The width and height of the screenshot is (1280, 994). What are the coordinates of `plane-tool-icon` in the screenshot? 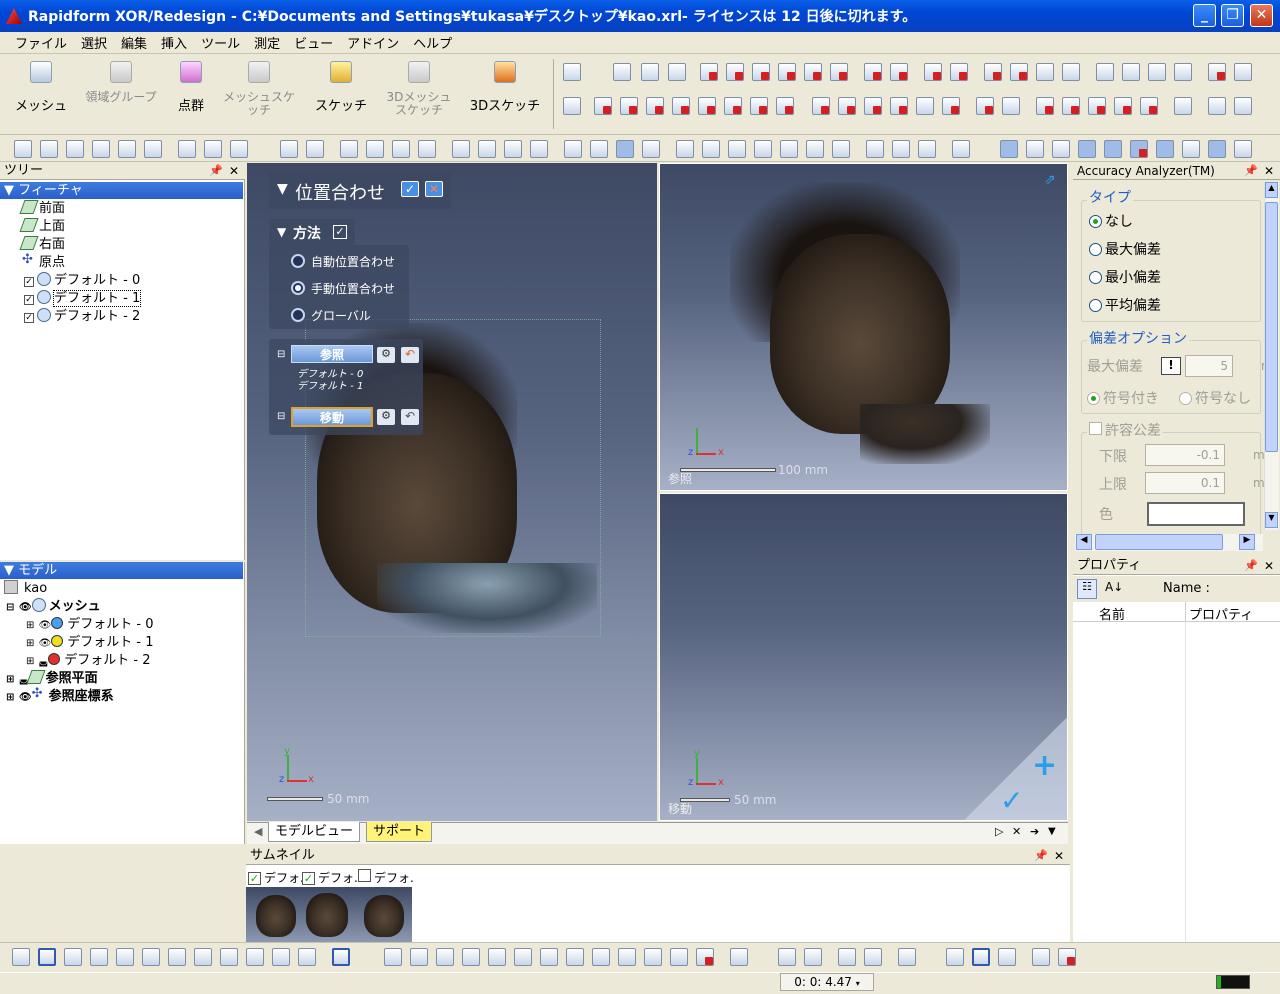 It's located at (572, 72).